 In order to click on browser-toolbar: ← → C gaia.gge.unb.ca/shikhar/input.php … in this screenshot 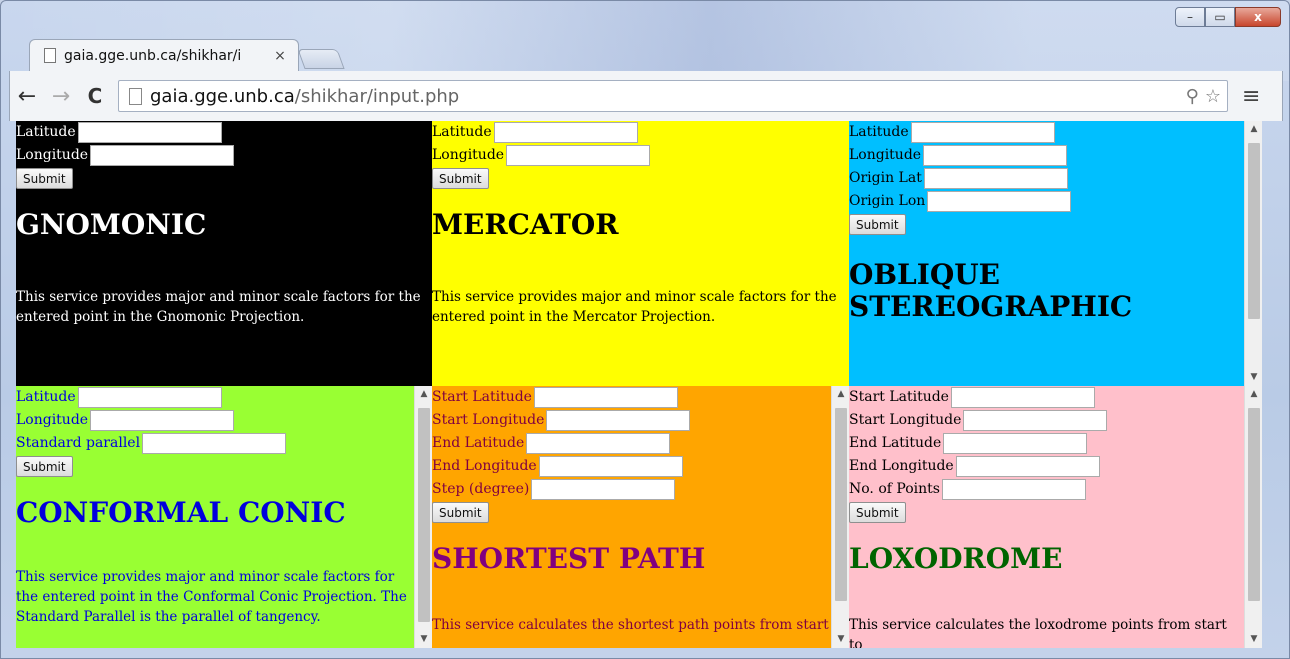, I will do `click(646, 96)`.